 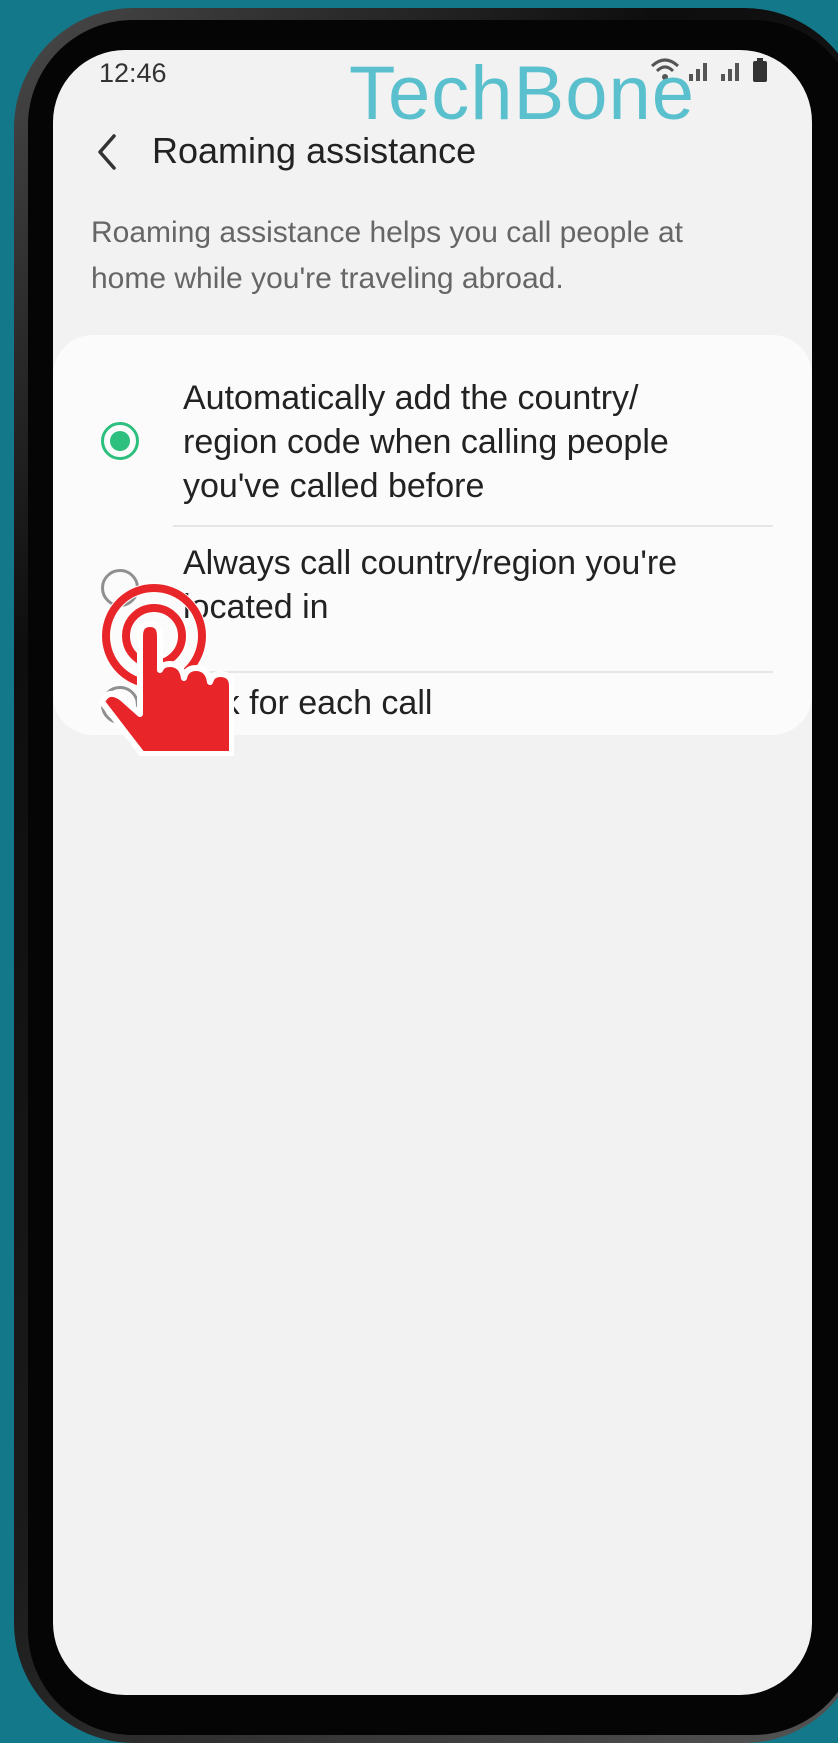 What do you see at coordinates (730, 72) in the screenshot?
I see `signal-icon` at bounding box center [730, 72].